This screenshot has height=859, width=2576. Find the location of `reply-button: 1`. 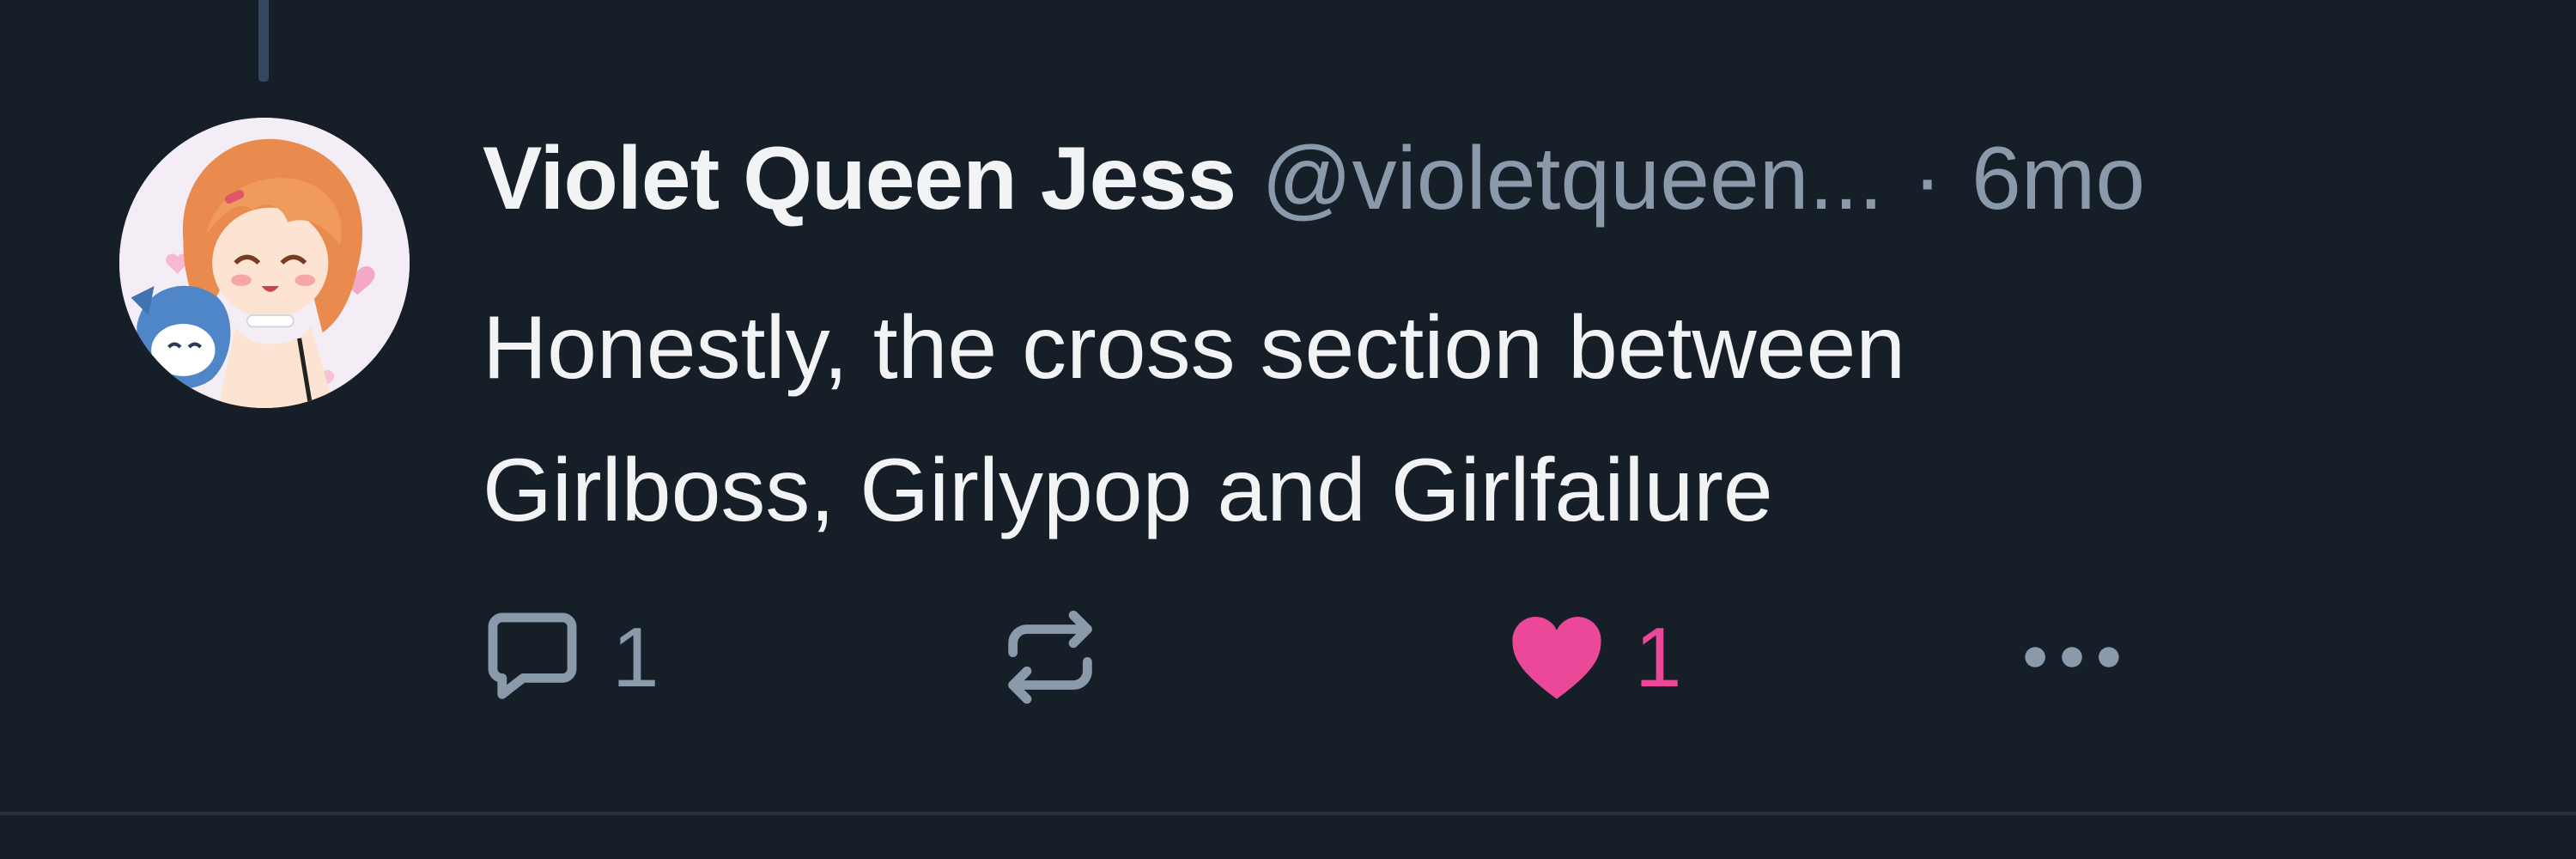

reply-button: 1 is located at coordinates (568, 657).